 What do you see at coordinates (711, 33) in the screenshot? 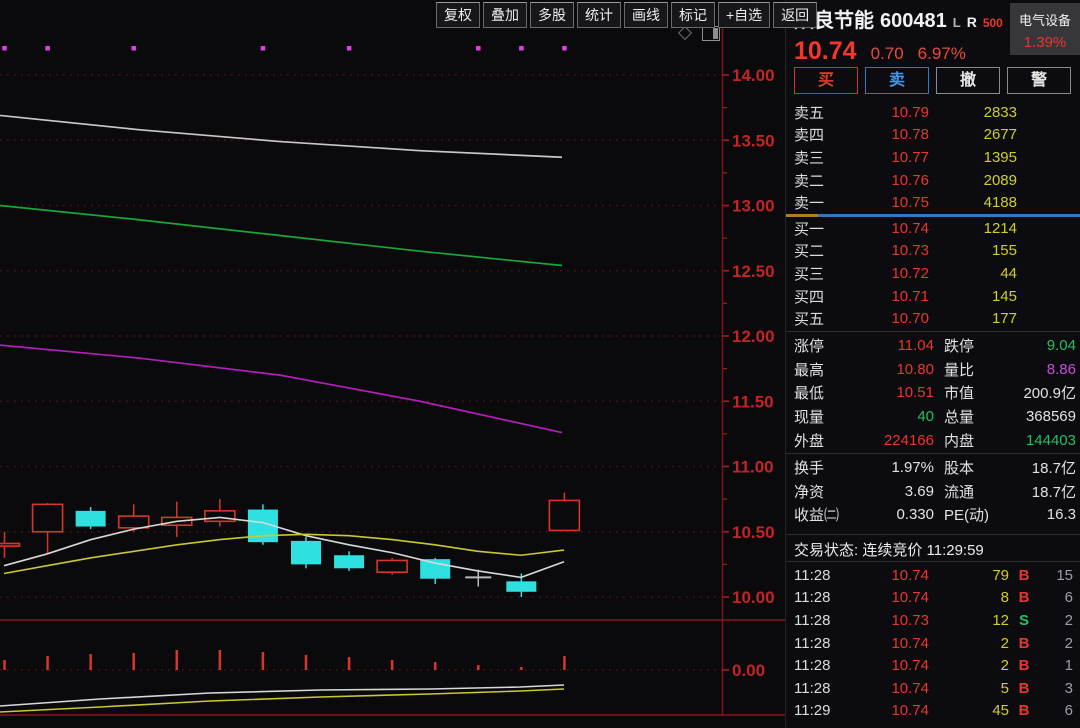
I see `split-view-icon` at bounding box center [711, 33].